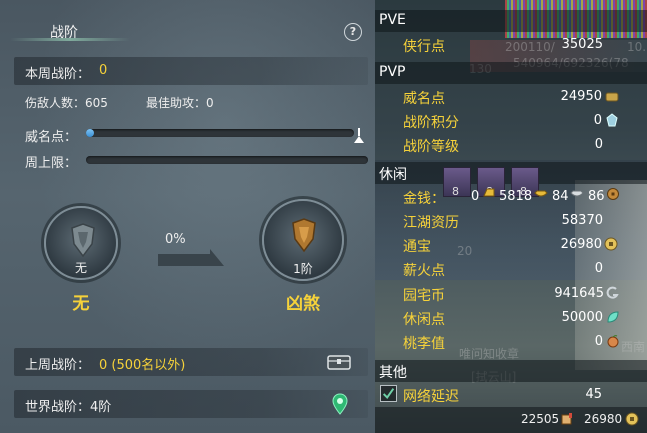 This screenshot has height=433, width=647. Describe the element at coordinates (597, 120) in the screenshot. I see `zhanjie-jifen-value: 0` at that location.